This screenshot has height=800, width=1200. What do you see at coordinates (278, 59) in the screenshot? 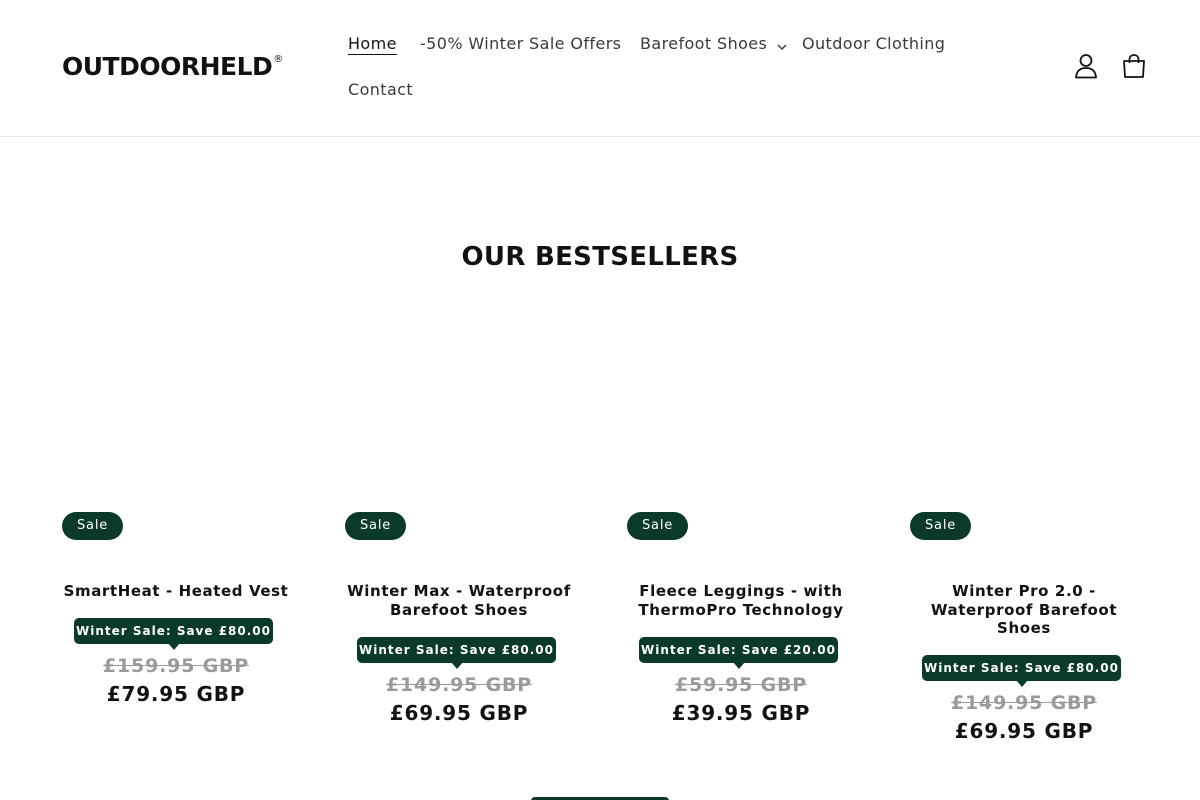
I see `registered-mark: ®` at bounding box center [278, 59].